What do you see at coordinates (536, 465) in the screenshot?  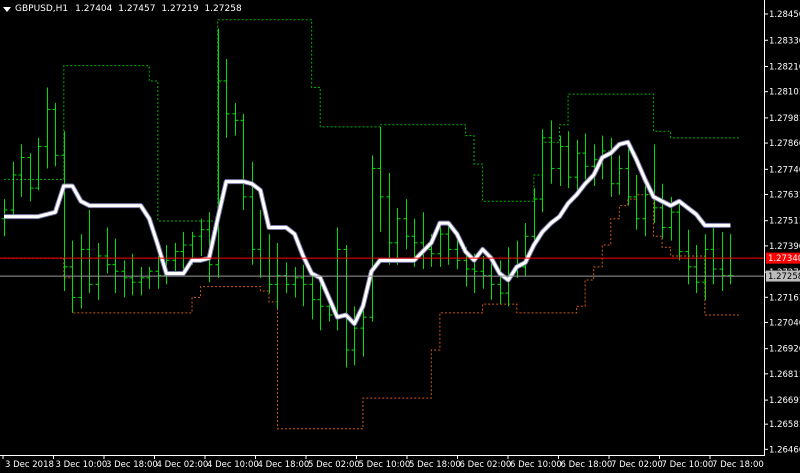 I see `time-label: 6 Dec 10:00` at bounding box center [536, 465].